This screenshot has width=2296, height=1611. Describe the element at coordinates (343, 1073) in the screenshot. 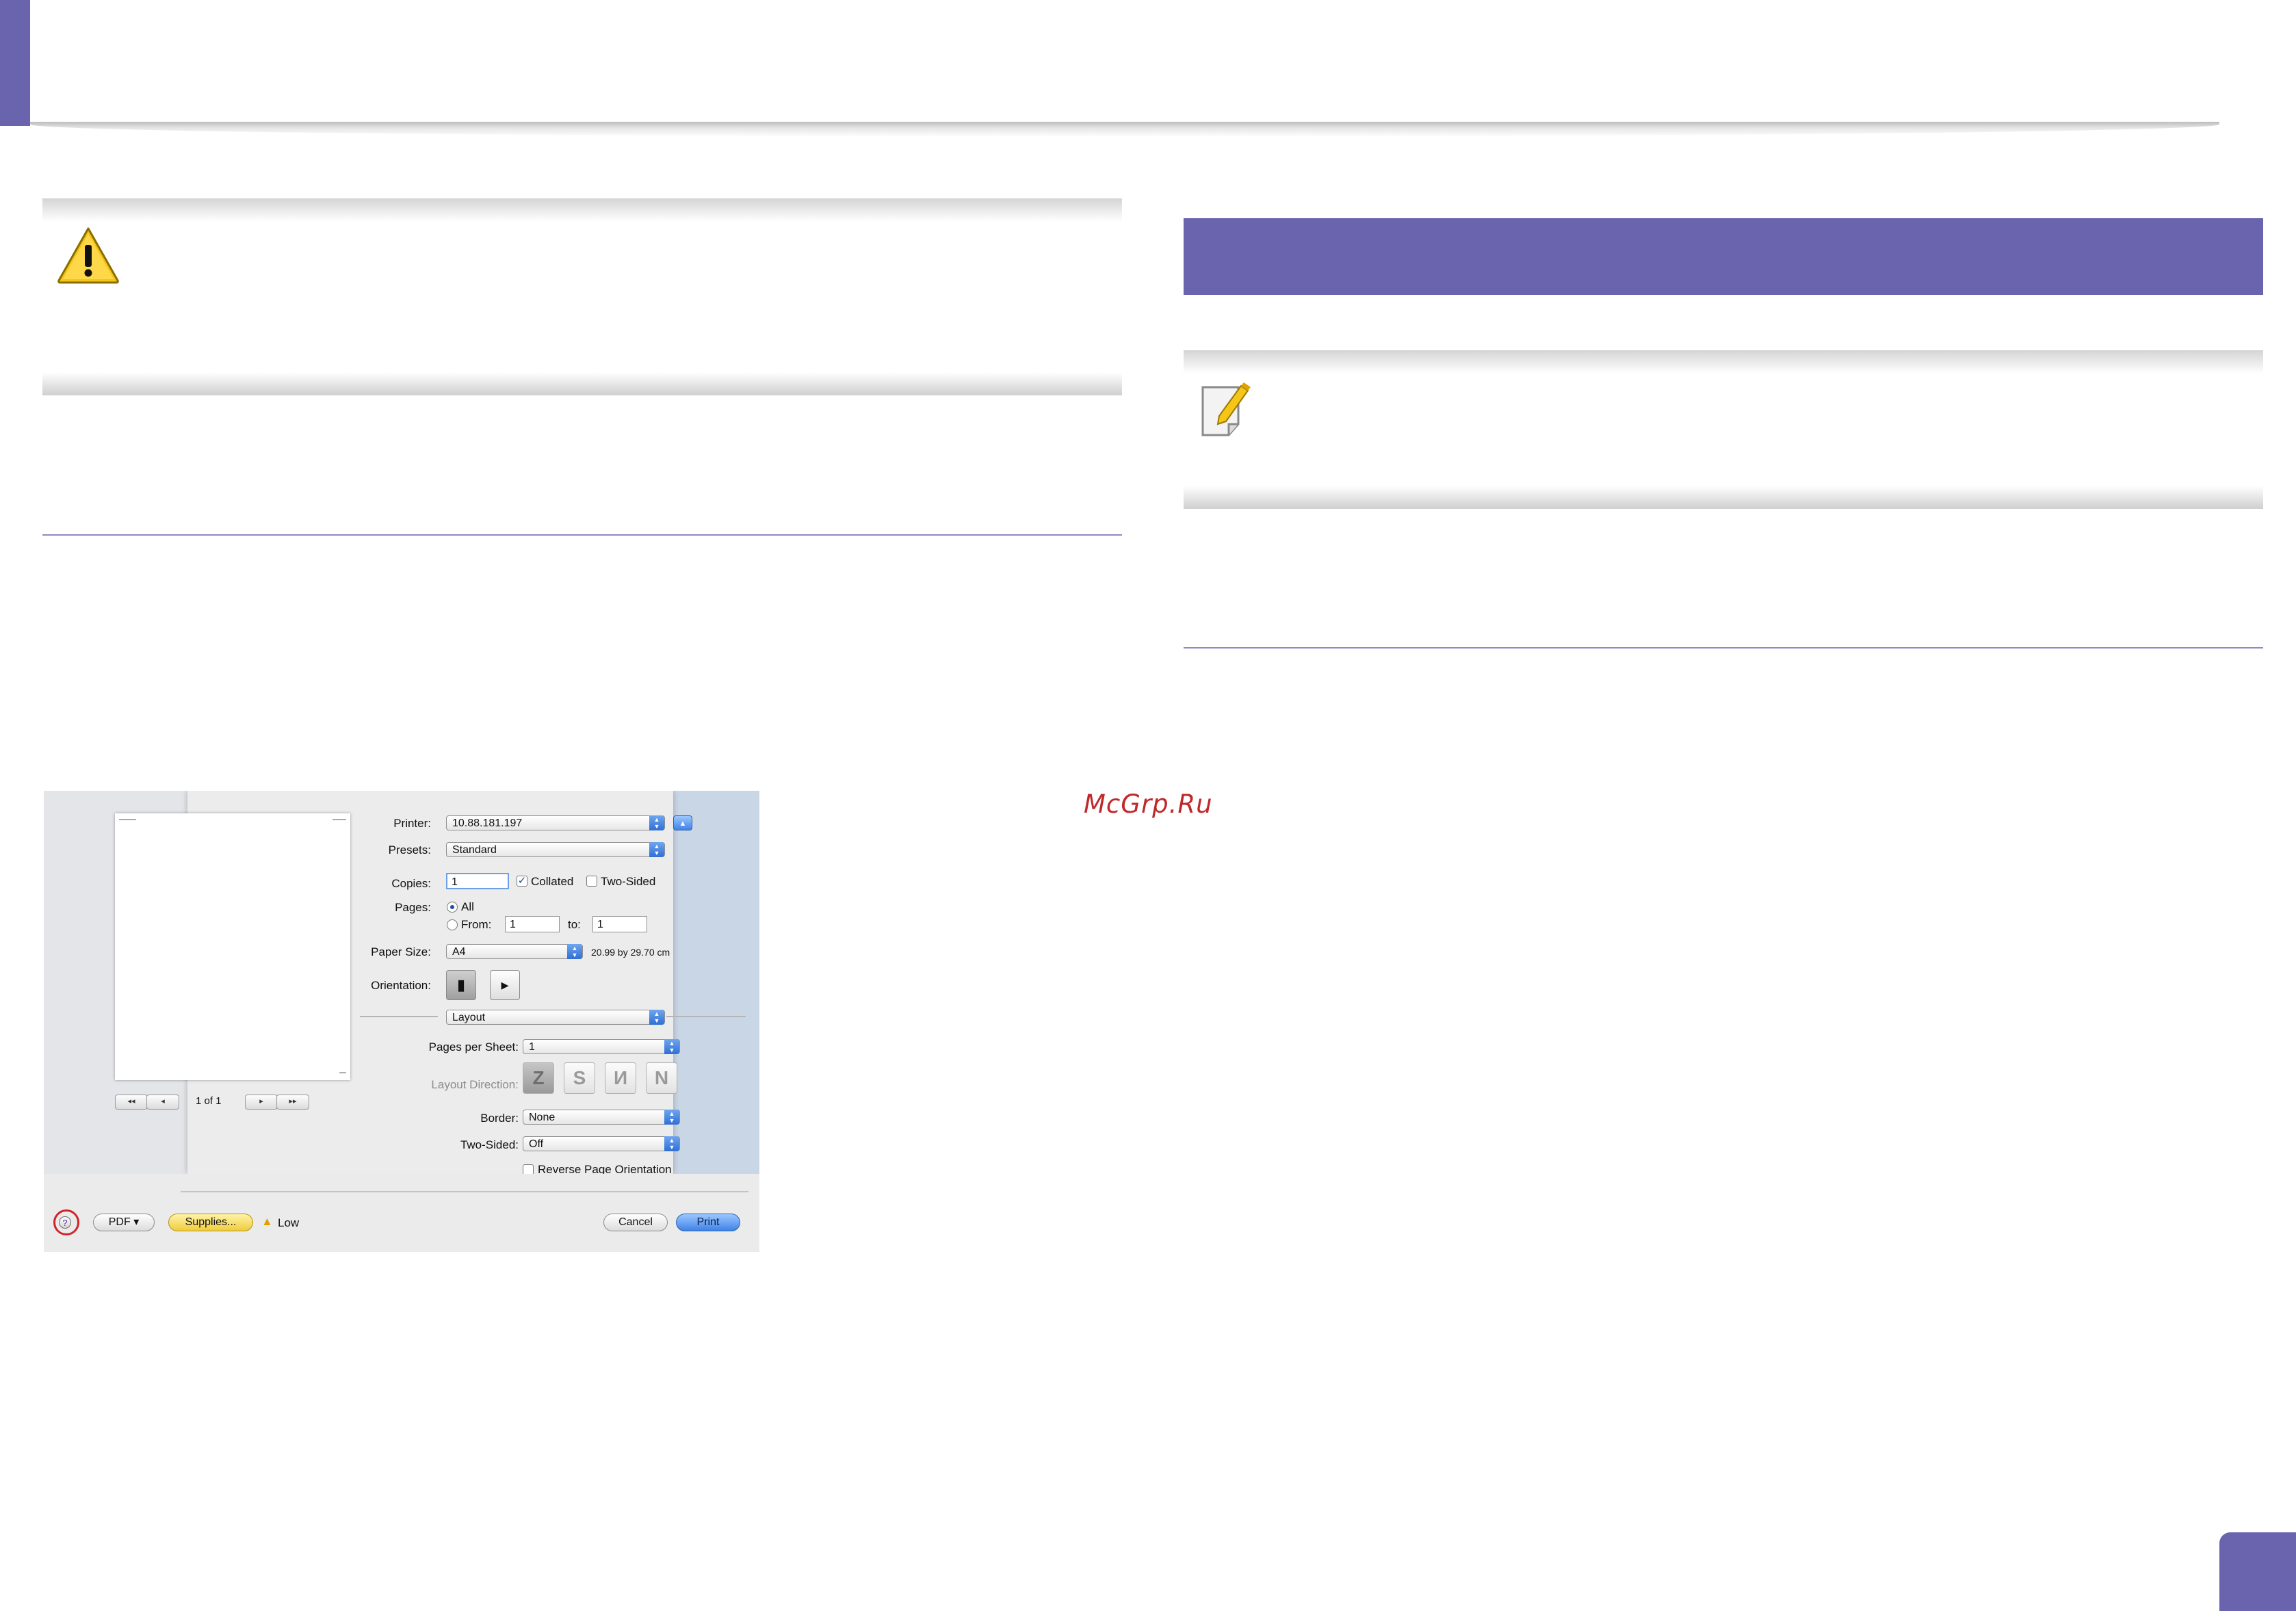

I see `preview-footer: ▬▬` at that location.